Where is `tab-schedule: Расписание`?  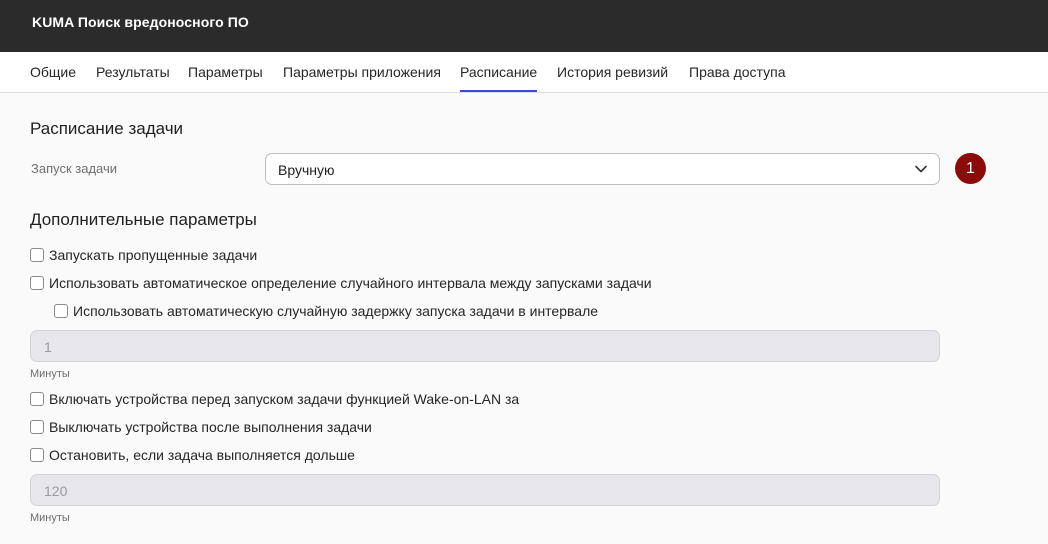
tab-schedule: Расписание is located at coordinates (499, 72).